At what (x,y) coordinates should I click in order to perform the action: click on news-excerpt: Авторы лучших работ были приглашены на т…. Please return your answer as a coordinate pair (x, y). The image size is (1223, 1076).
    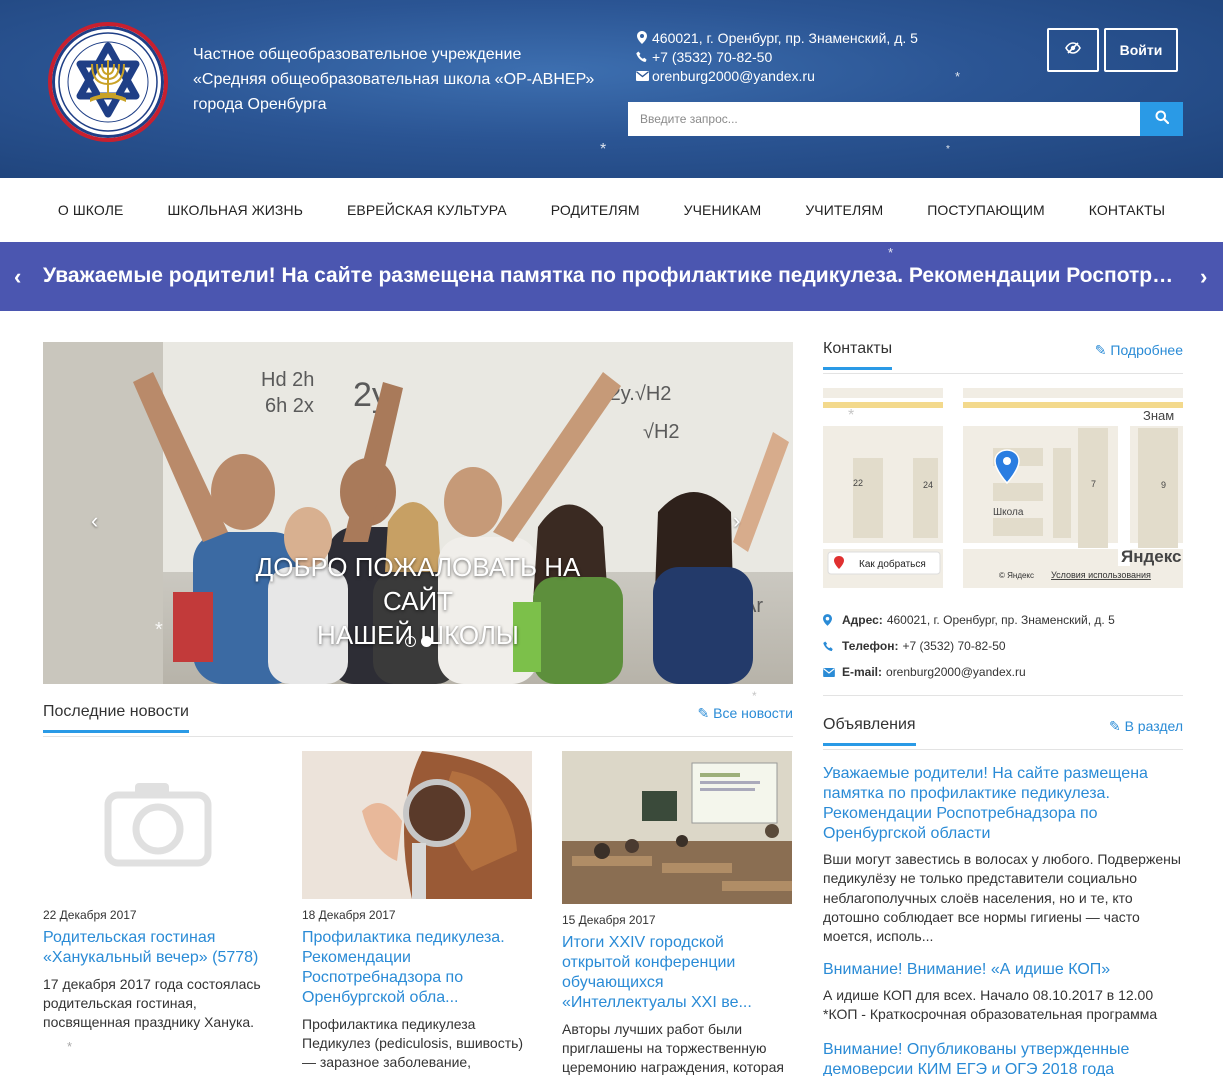
    Looking at the image, I should click on (673, 1048).